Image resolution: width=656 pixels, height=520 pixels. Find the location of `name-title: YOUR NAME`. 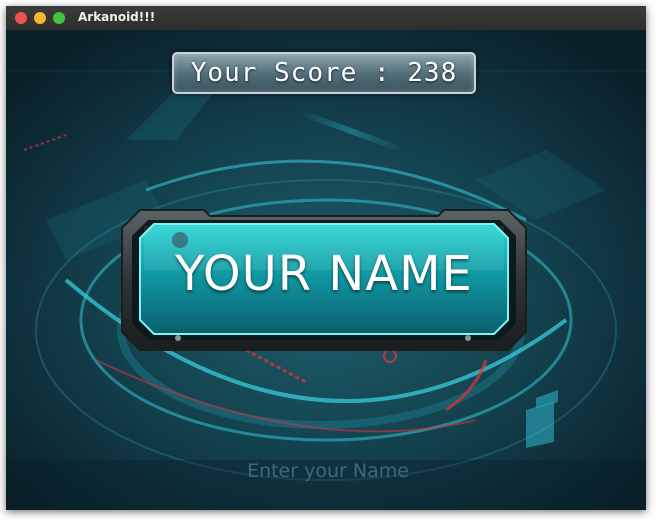

name-title: YOUR NAME is located at coordinates (324, 274).